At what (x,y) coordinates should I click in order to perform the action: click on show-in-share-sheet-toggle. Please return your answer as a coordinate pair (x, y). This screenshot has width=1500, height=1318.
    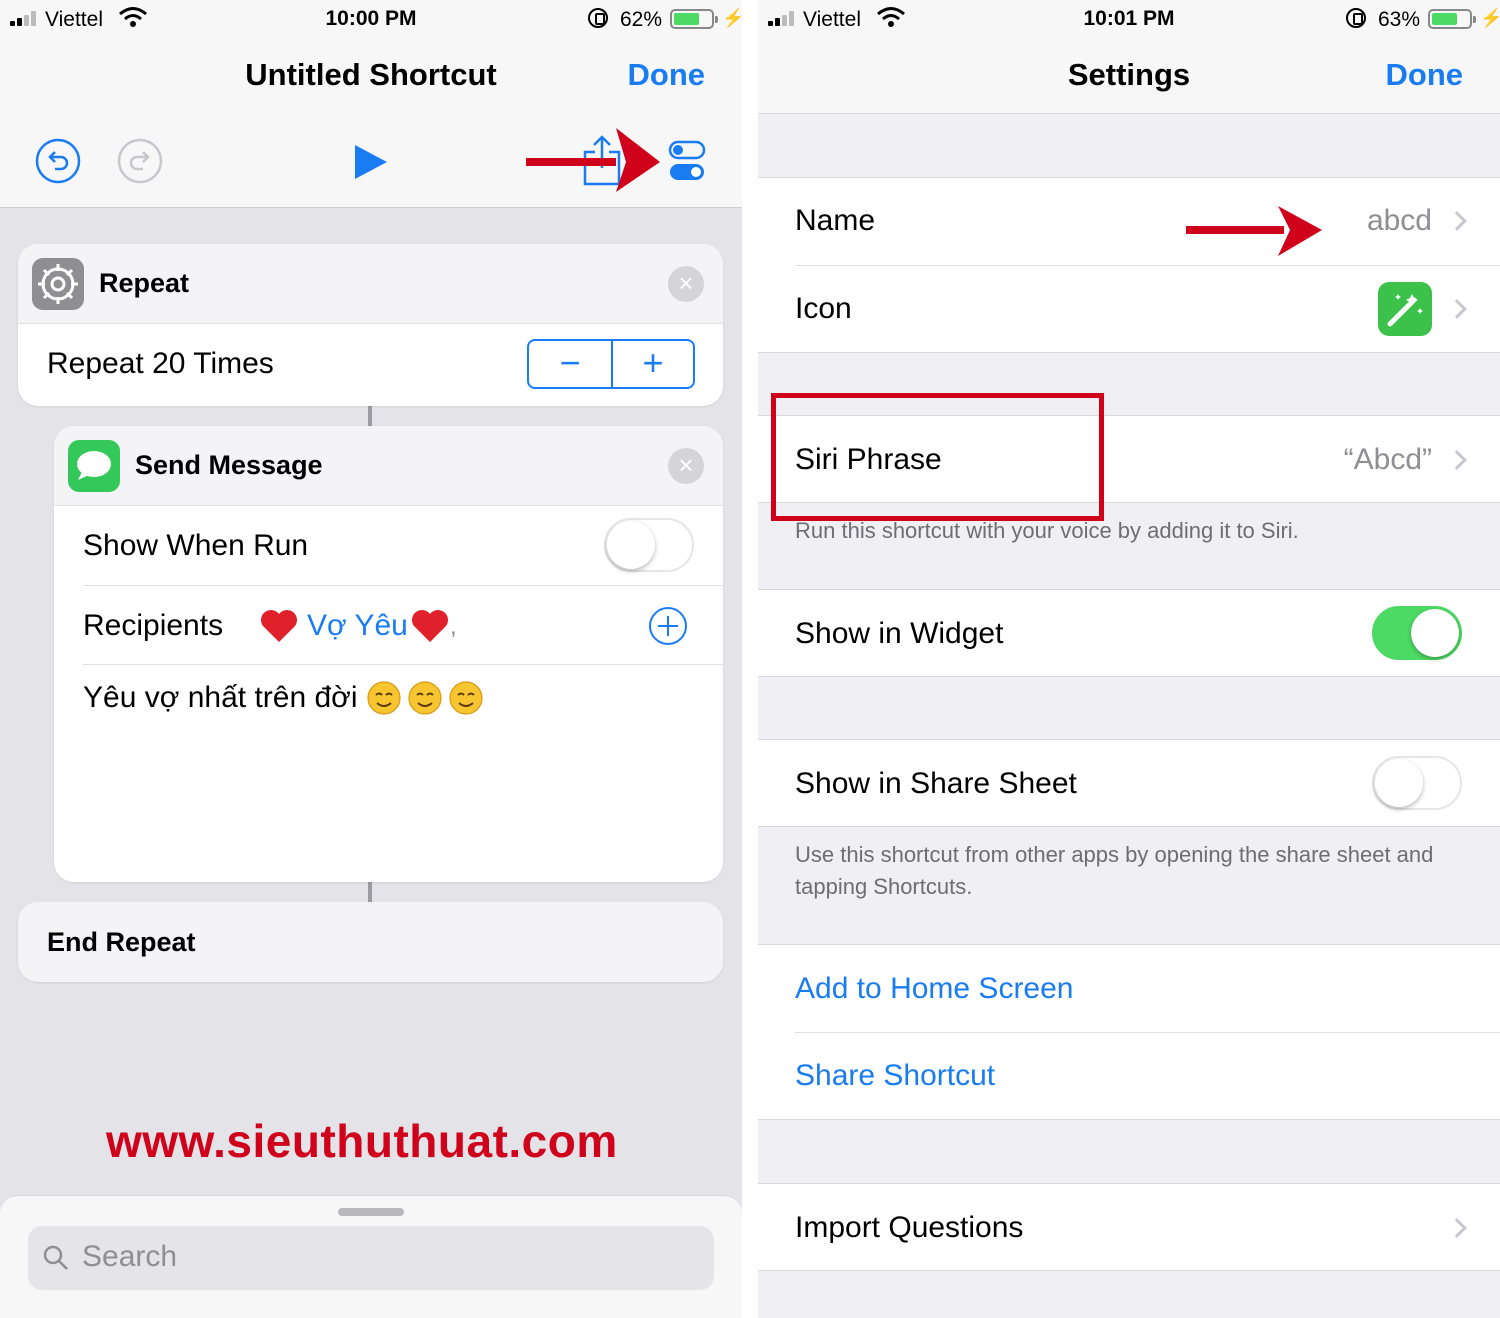
    Looking at the image, I should click on (1417, 783).